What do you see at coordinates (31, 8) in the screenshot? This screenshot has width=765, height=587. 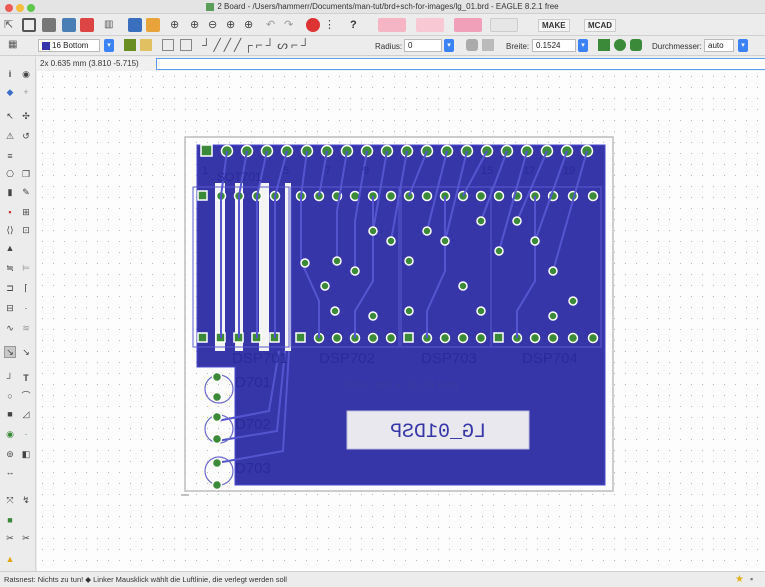 I see `zoom-window-button` at bounding box center [31, 8].